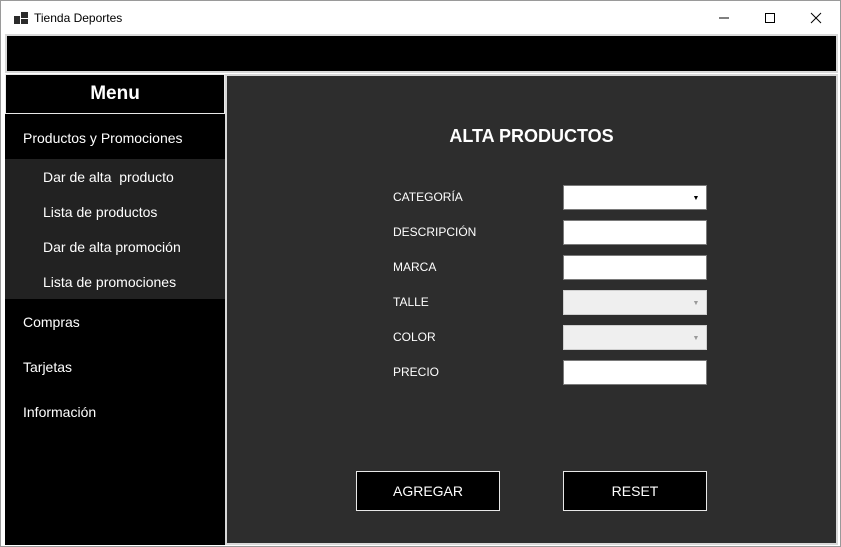 Image resolution: width=841 pixels, height=547 pixels. Describe the element at coordinates (635, 197) in the screenshot. I see `categoria-select: ▼` at that location.